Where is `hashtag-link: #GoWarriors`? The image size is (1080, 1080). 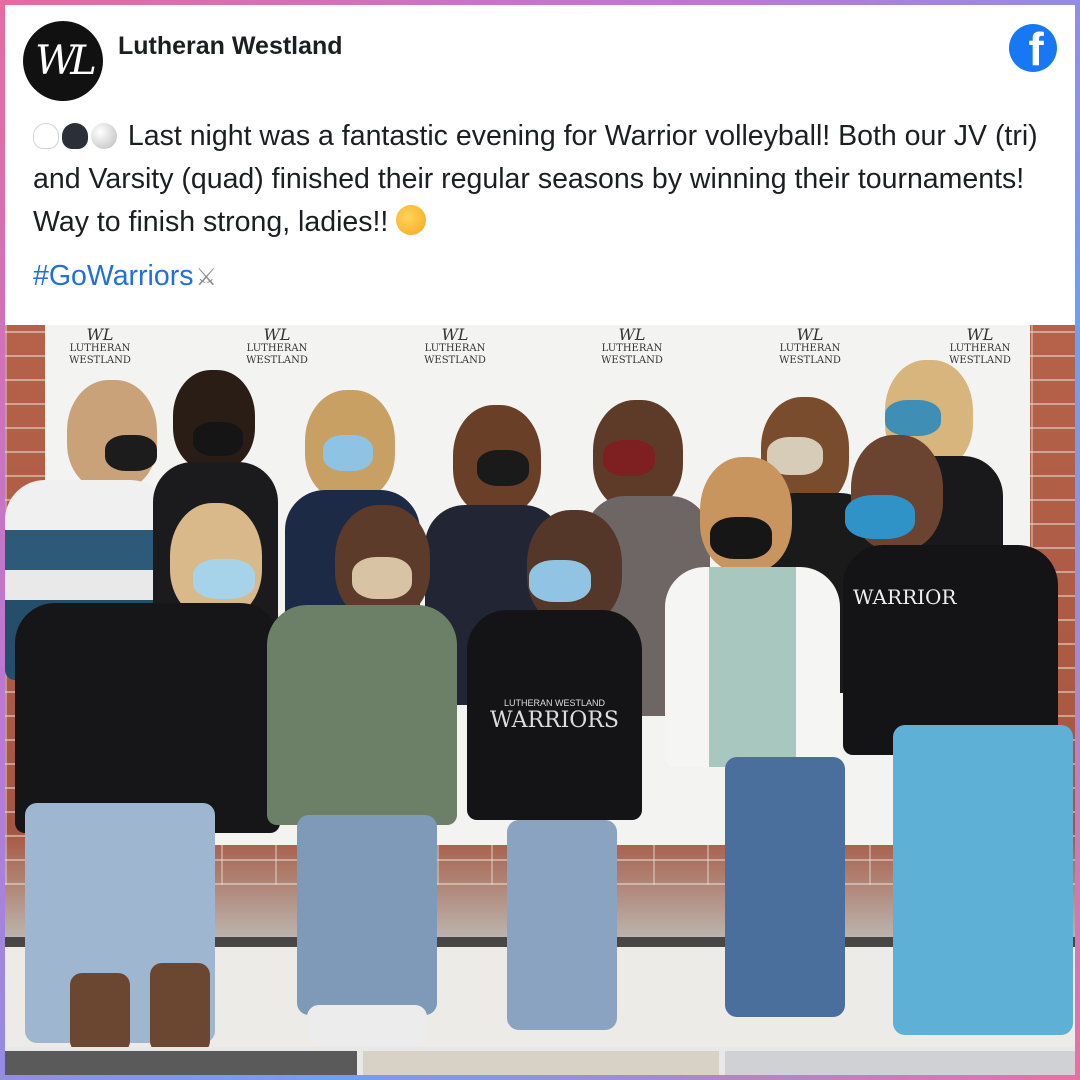
hashtag-link: #GoWarriors is located at coordinates (113, 276).